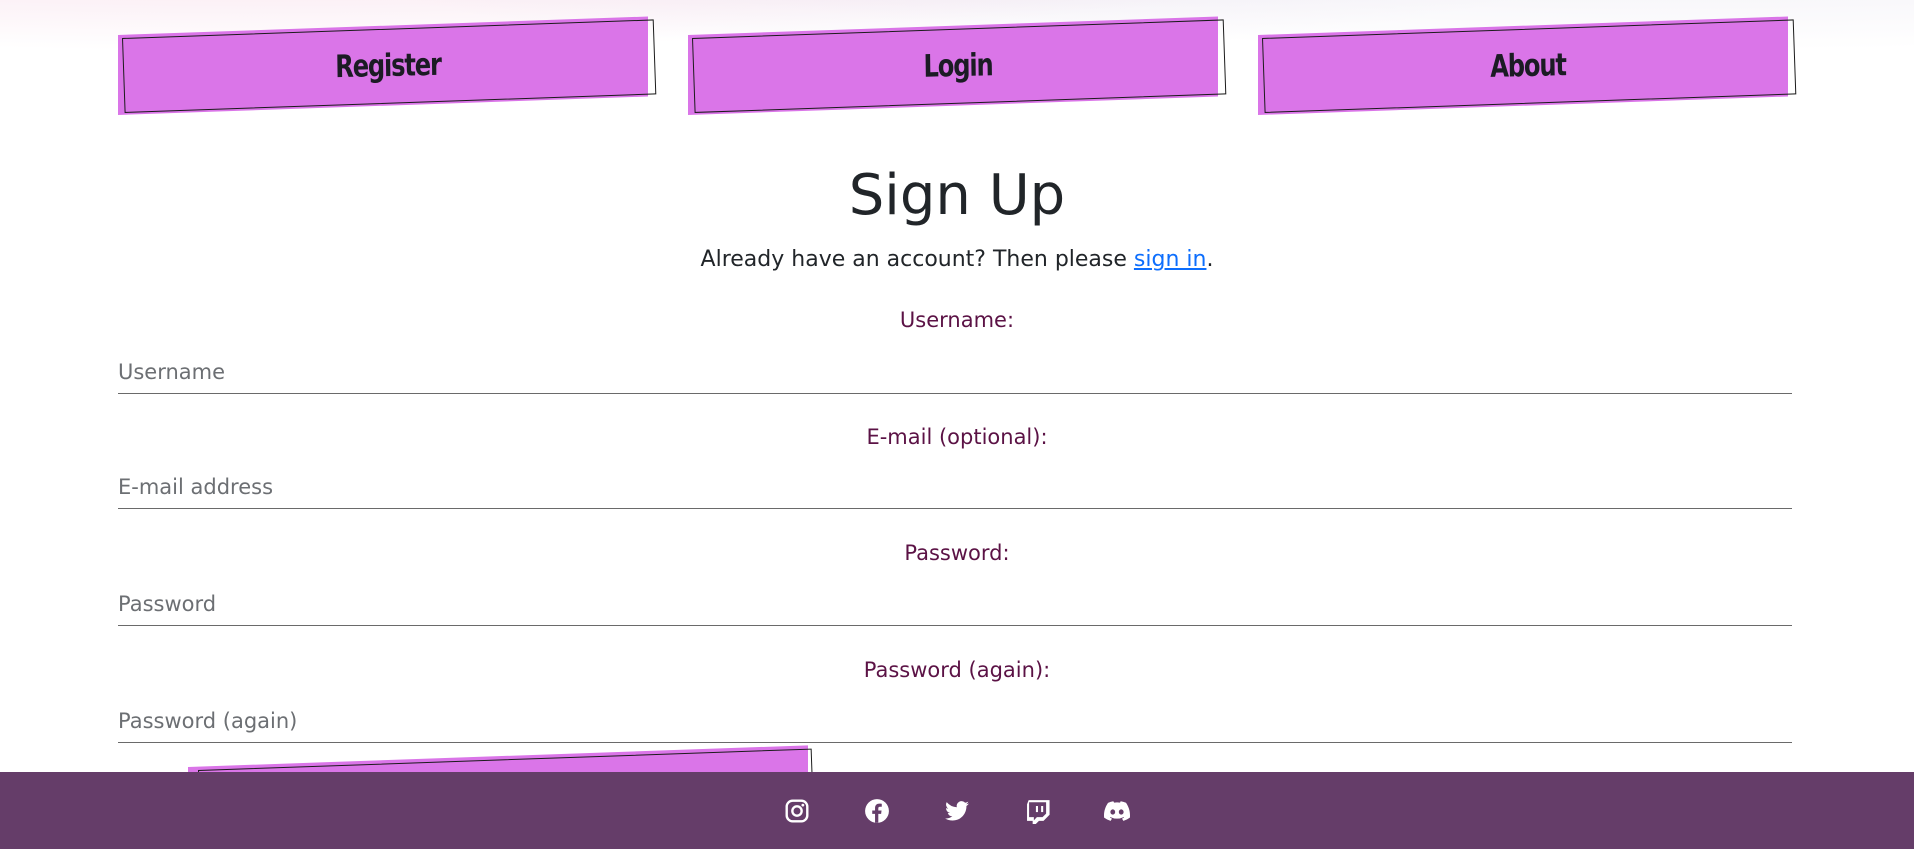 The height and width of the screenshot is (849, 1914). What do you see at coordinates (1528, 67) in the screenshot?
I see `about-button: About` at bounding box center [1528, 67].